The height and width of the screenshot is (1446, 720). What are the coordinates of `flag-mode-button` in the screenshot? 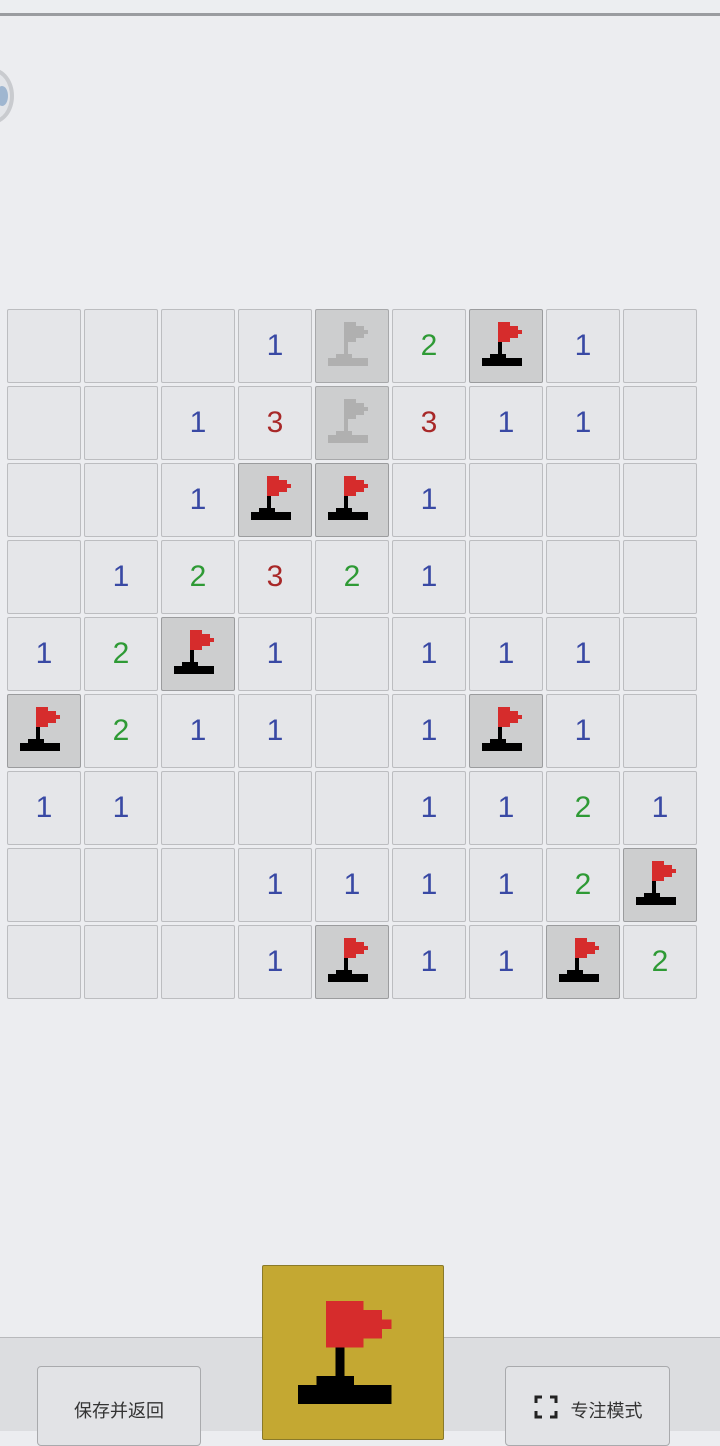 It's located at (353, 1352).